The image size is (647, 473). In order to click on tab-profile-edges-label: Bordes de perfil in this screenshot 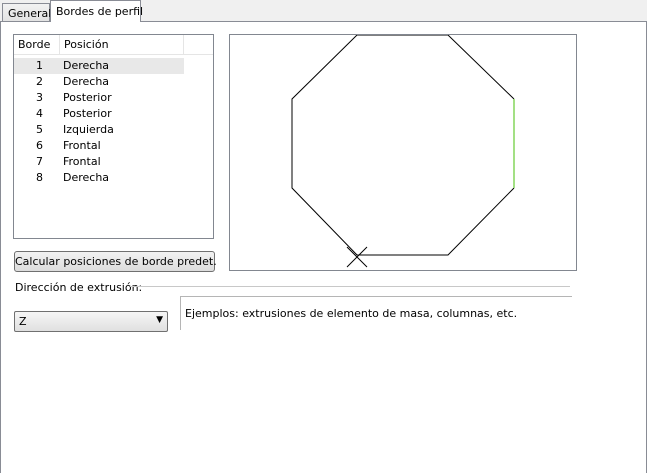, I will do `click(100, 11)`.